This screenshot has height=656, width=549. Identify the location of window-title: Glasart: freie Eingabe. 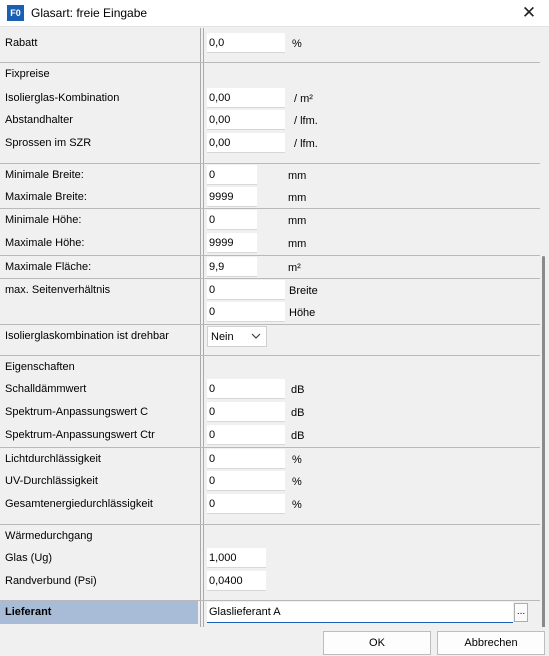
(89, 13).